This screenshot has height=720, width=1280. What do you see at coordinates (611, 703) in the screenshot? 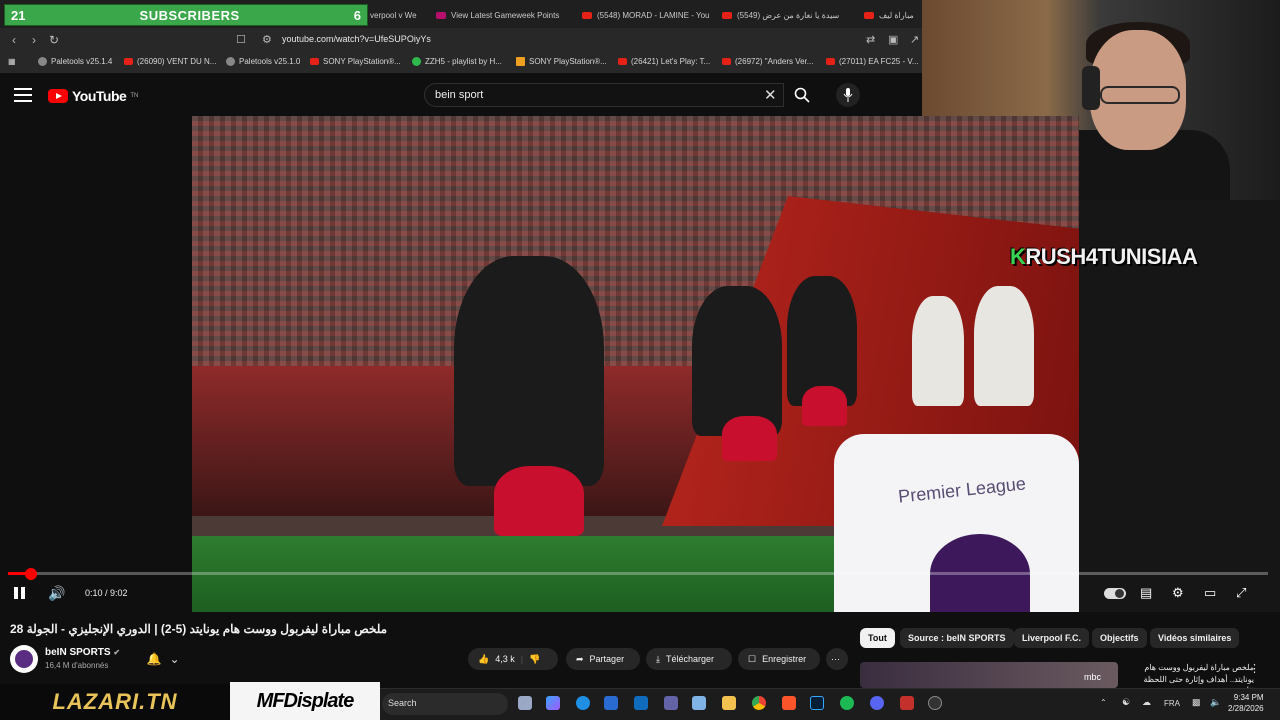
I see `store-icon` at bounding box center [611, 703].